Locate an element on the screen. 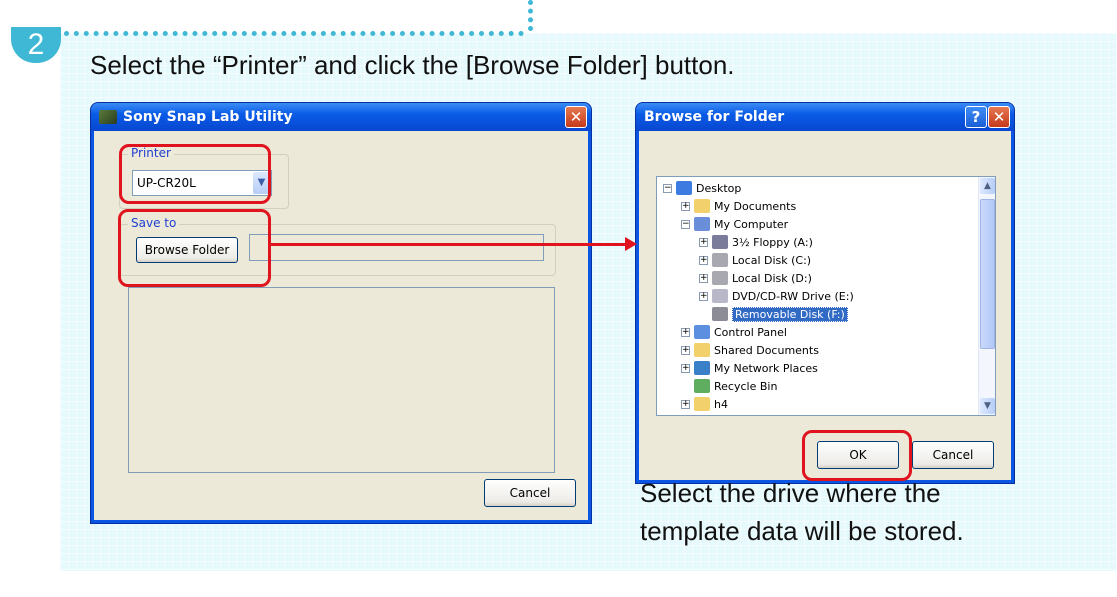 Image resolution: width=1117 pixels, height=597 pixels. tree-item-label: My Network Places is located at coordinates (766, 368).